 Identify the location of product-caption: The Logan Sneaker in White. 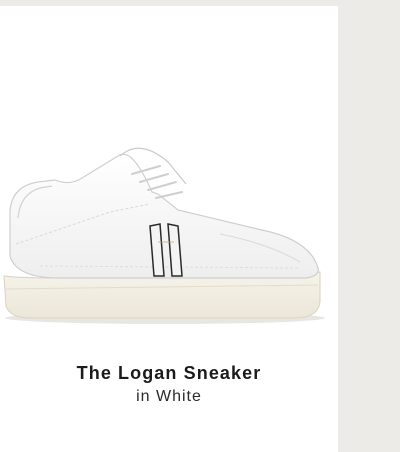
(169, 383).